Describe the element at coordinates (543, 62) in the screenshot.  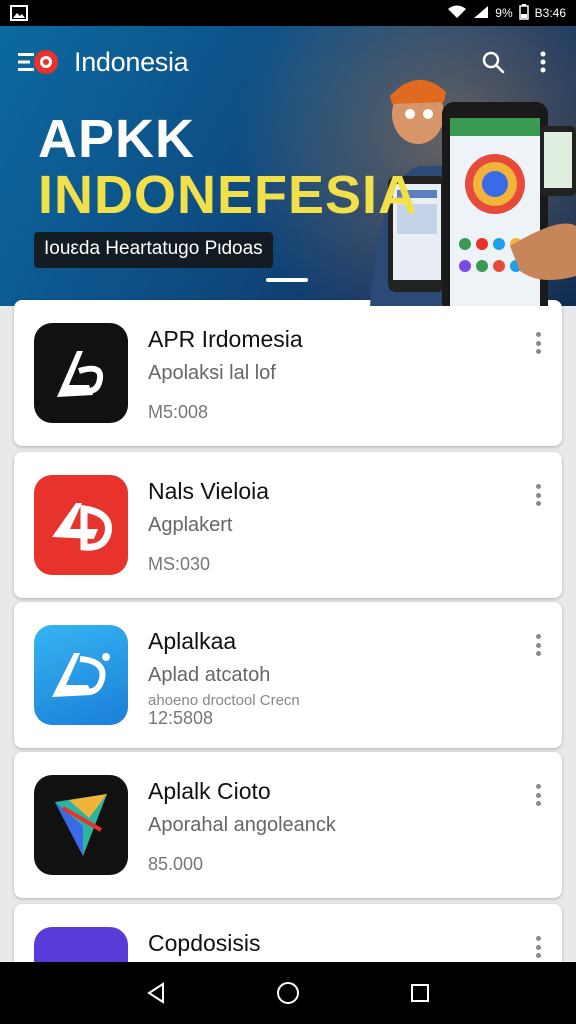
I see `overflow-menu-icon` at that location.